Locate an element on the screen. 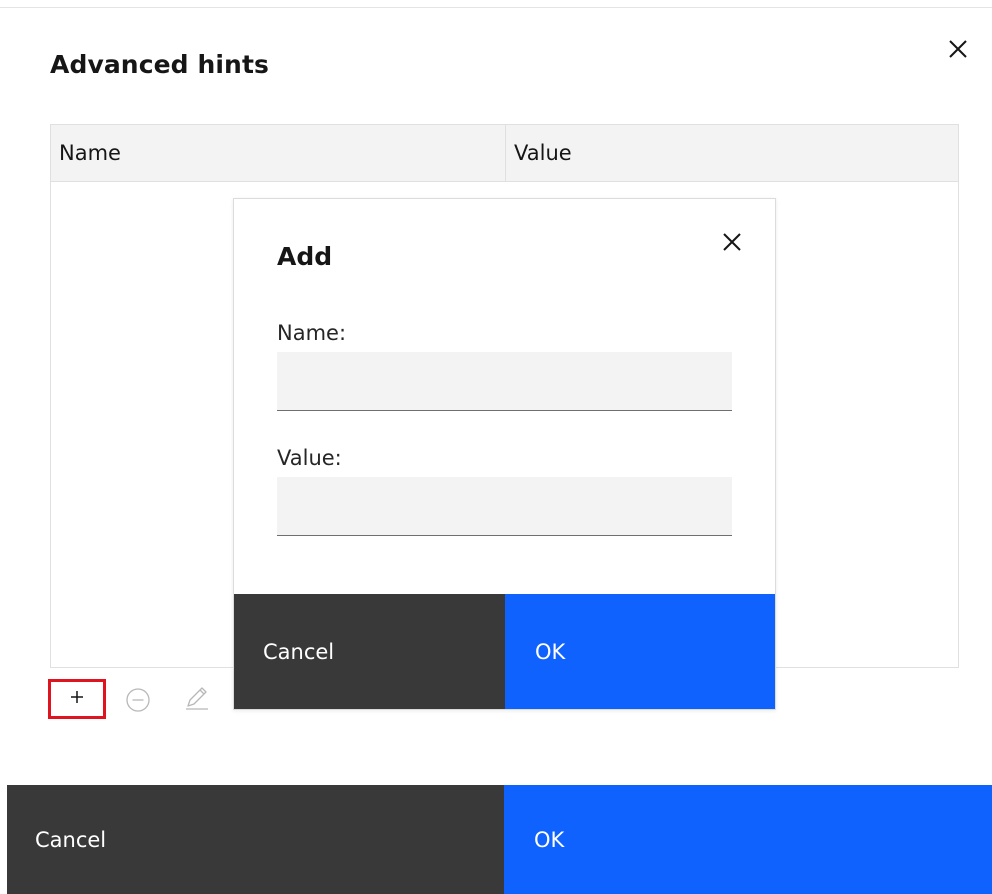  add-dialog-ok-button: OK is located at coordinates (640, 651).